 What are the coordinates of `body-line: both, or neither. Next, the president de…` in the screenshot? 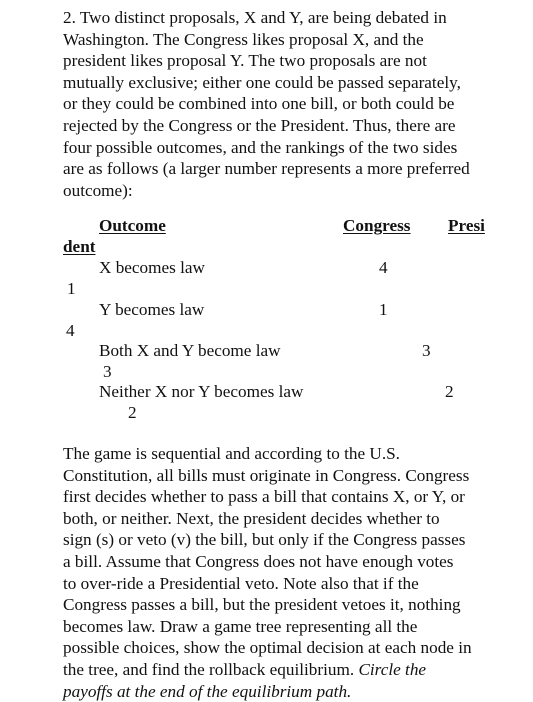 It's located at (251, 518).